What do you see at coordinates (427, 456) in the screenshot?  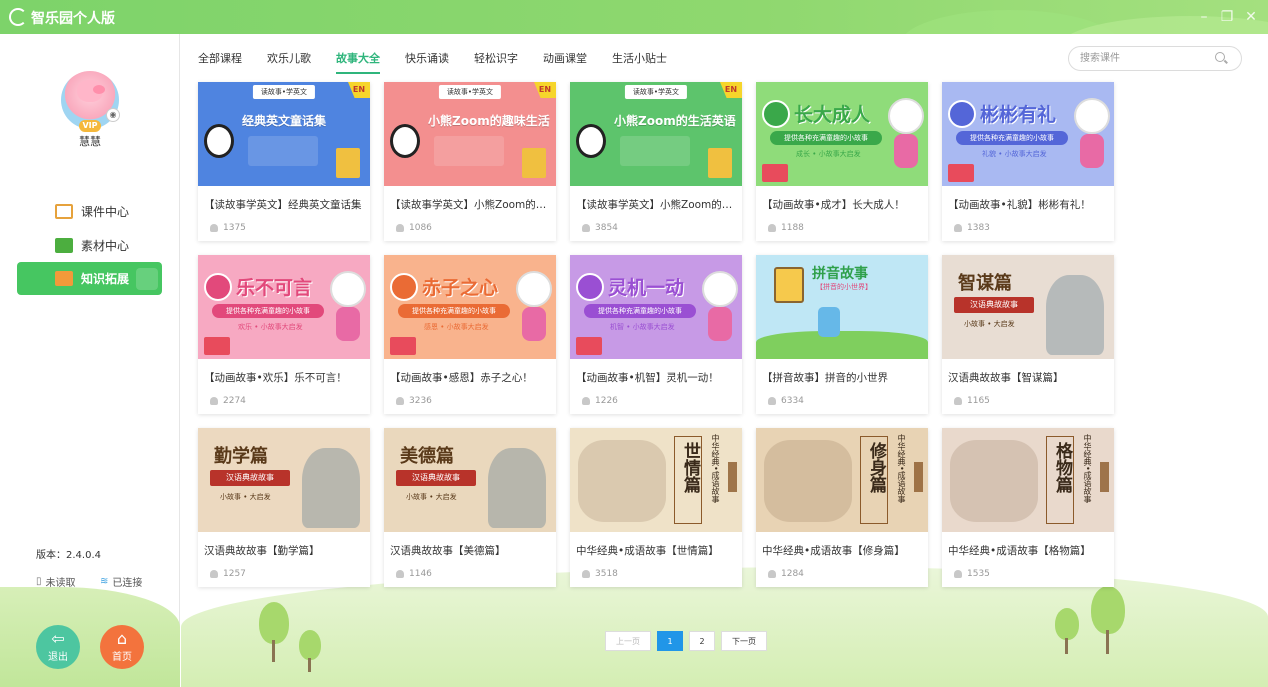 I see `thumbnail-title: 美德篇` at bounding box center [427, 456].